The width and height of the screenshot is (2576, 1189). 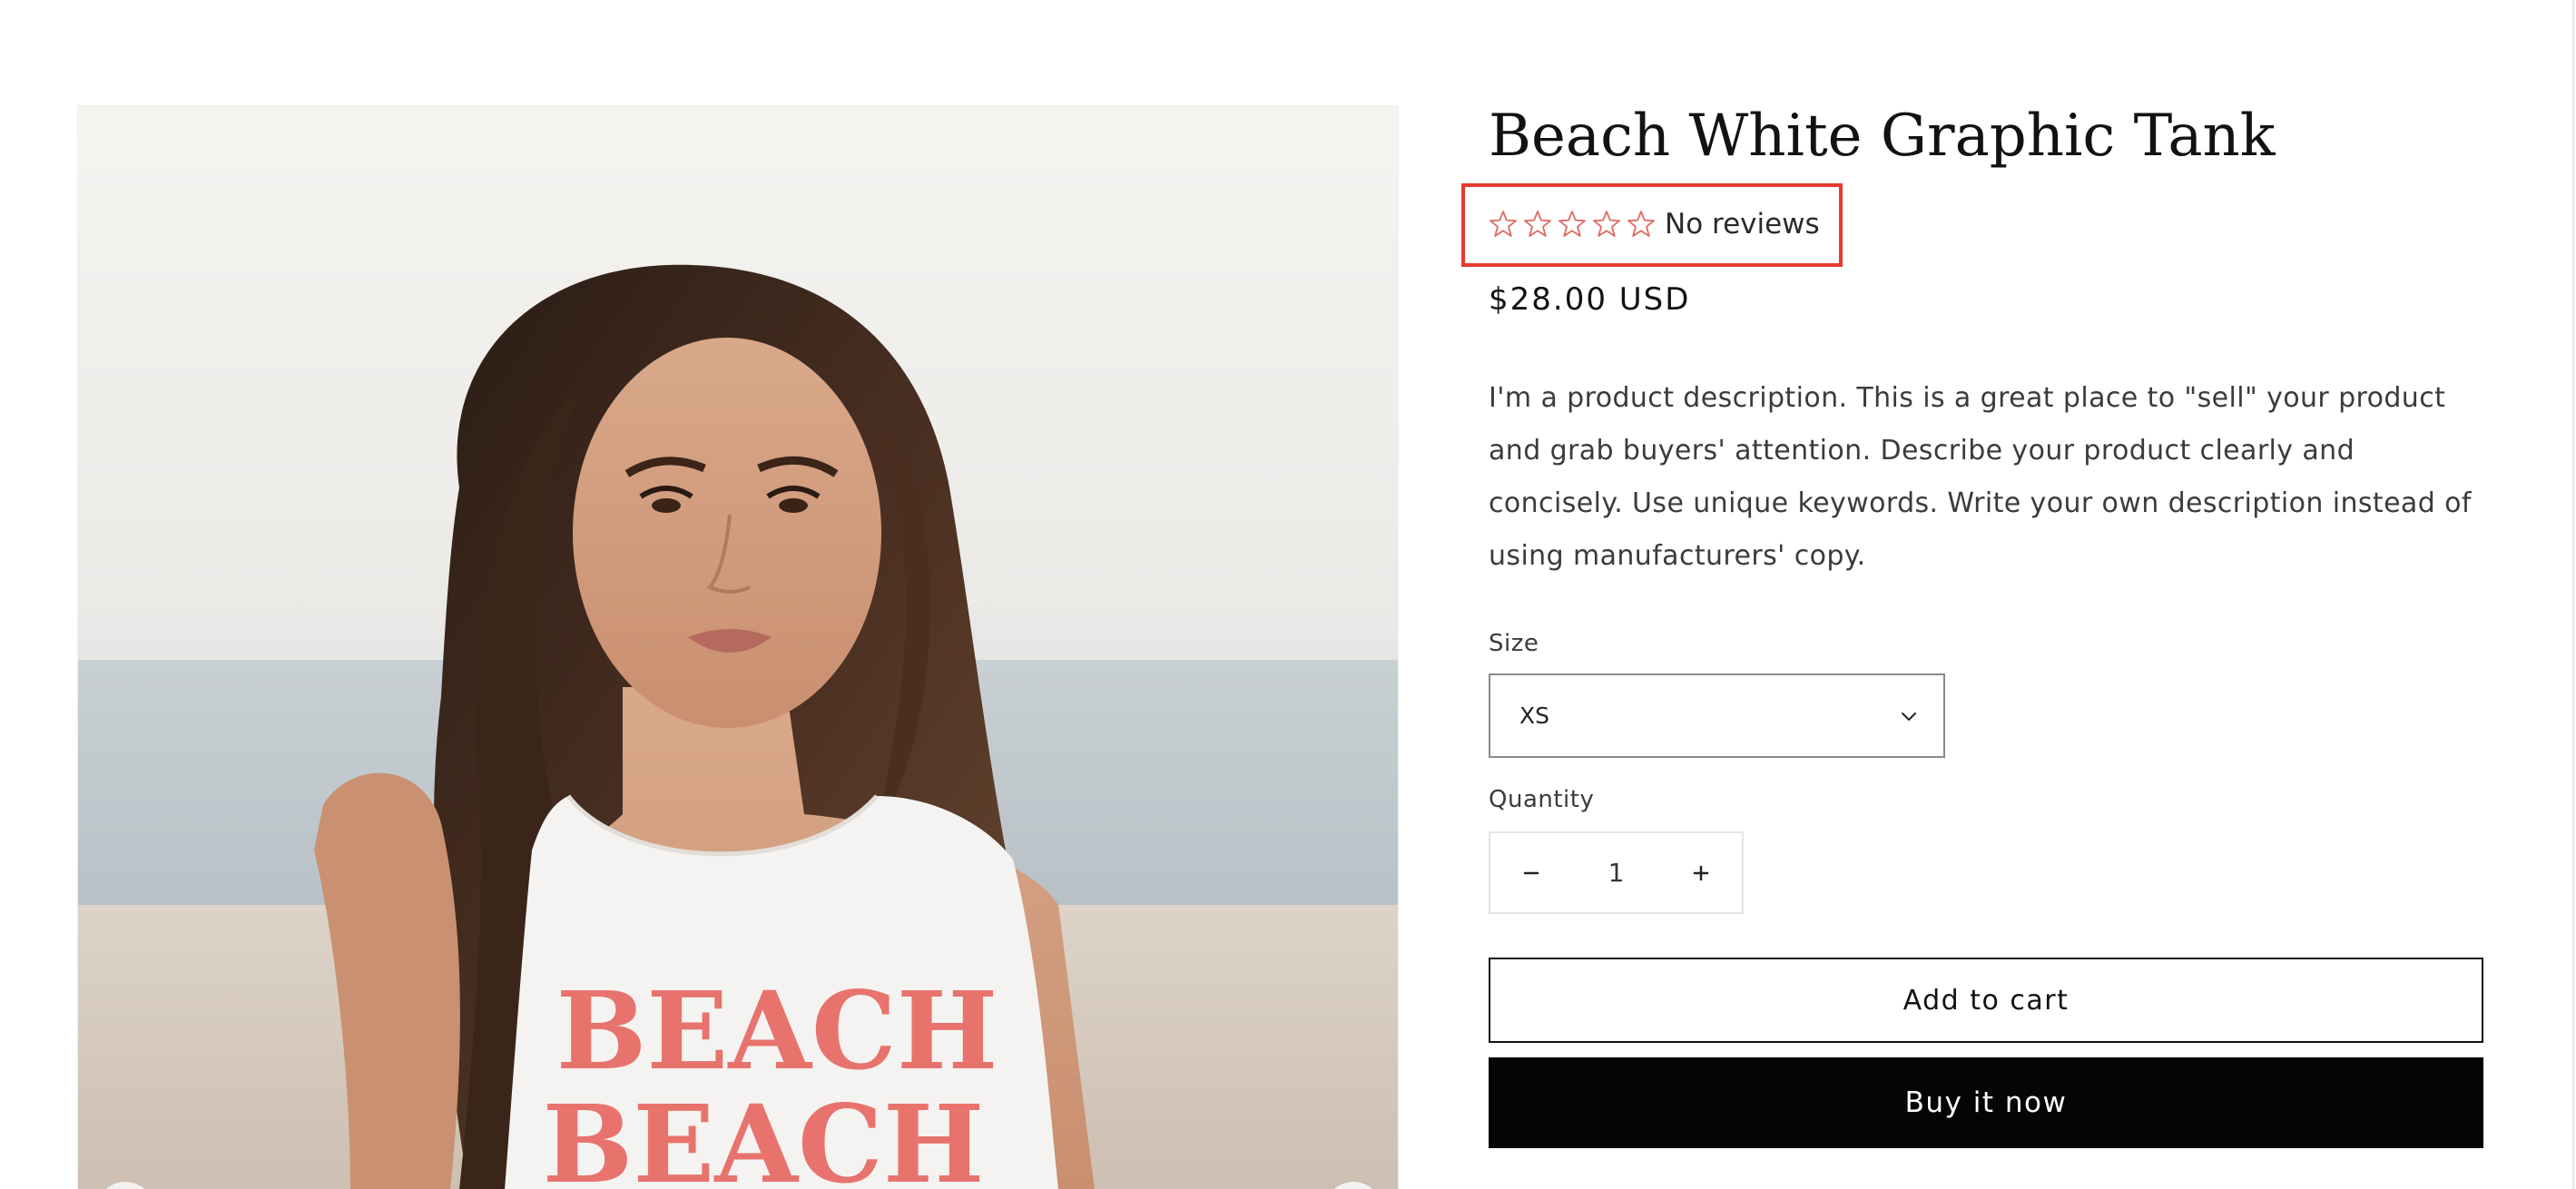 I want to click on quantity-decrease-button, so click(x=1531, y=872).